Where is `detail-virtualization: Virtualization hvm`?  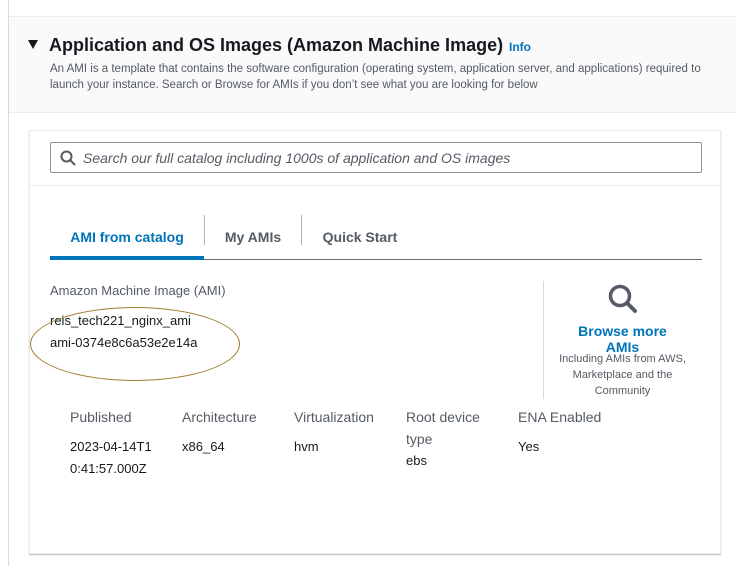 detail-virtualization: Virtualization hvm is located at coordinates (344, 432).